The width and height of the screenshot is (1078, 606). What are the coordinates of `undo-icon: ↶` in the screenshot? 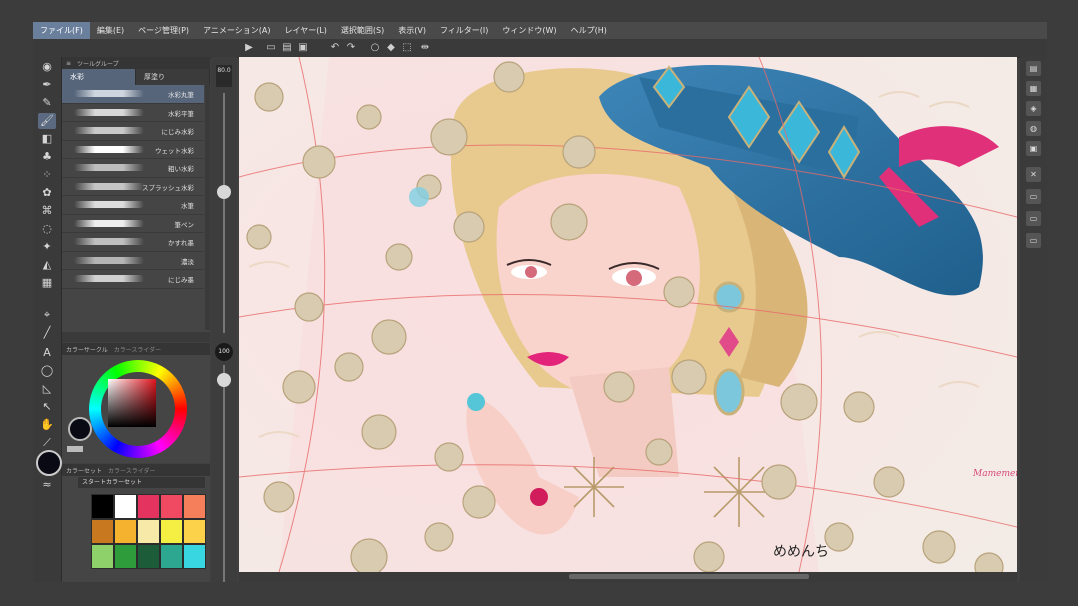 It's located at (335, 48).